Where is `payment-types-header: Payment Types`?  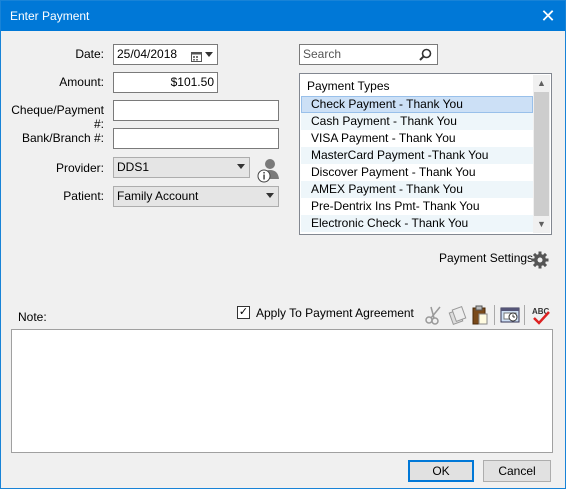 payment-types-header: Payment Types is located at coordinates (348, 86).